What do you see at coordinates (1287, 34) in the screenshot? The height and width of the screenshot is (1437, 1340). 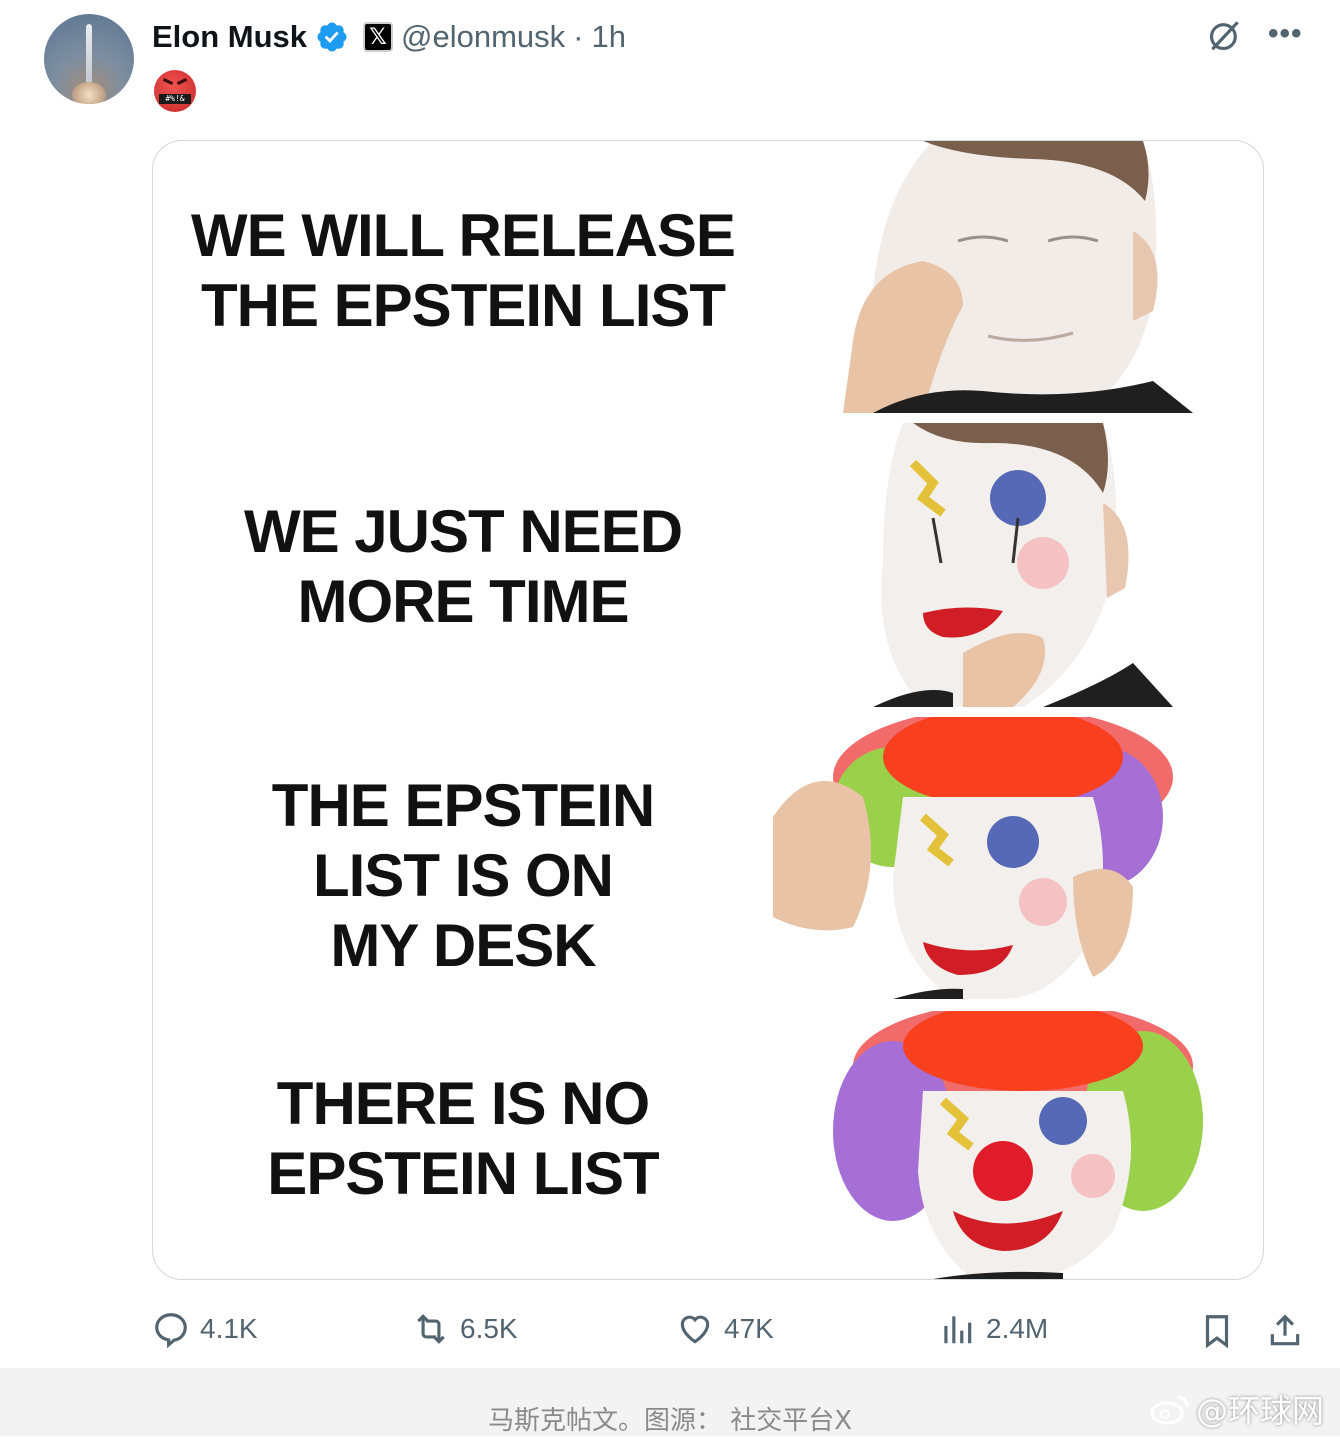 I see `more-options-icon: •••` at bounding box center [1287, 34].